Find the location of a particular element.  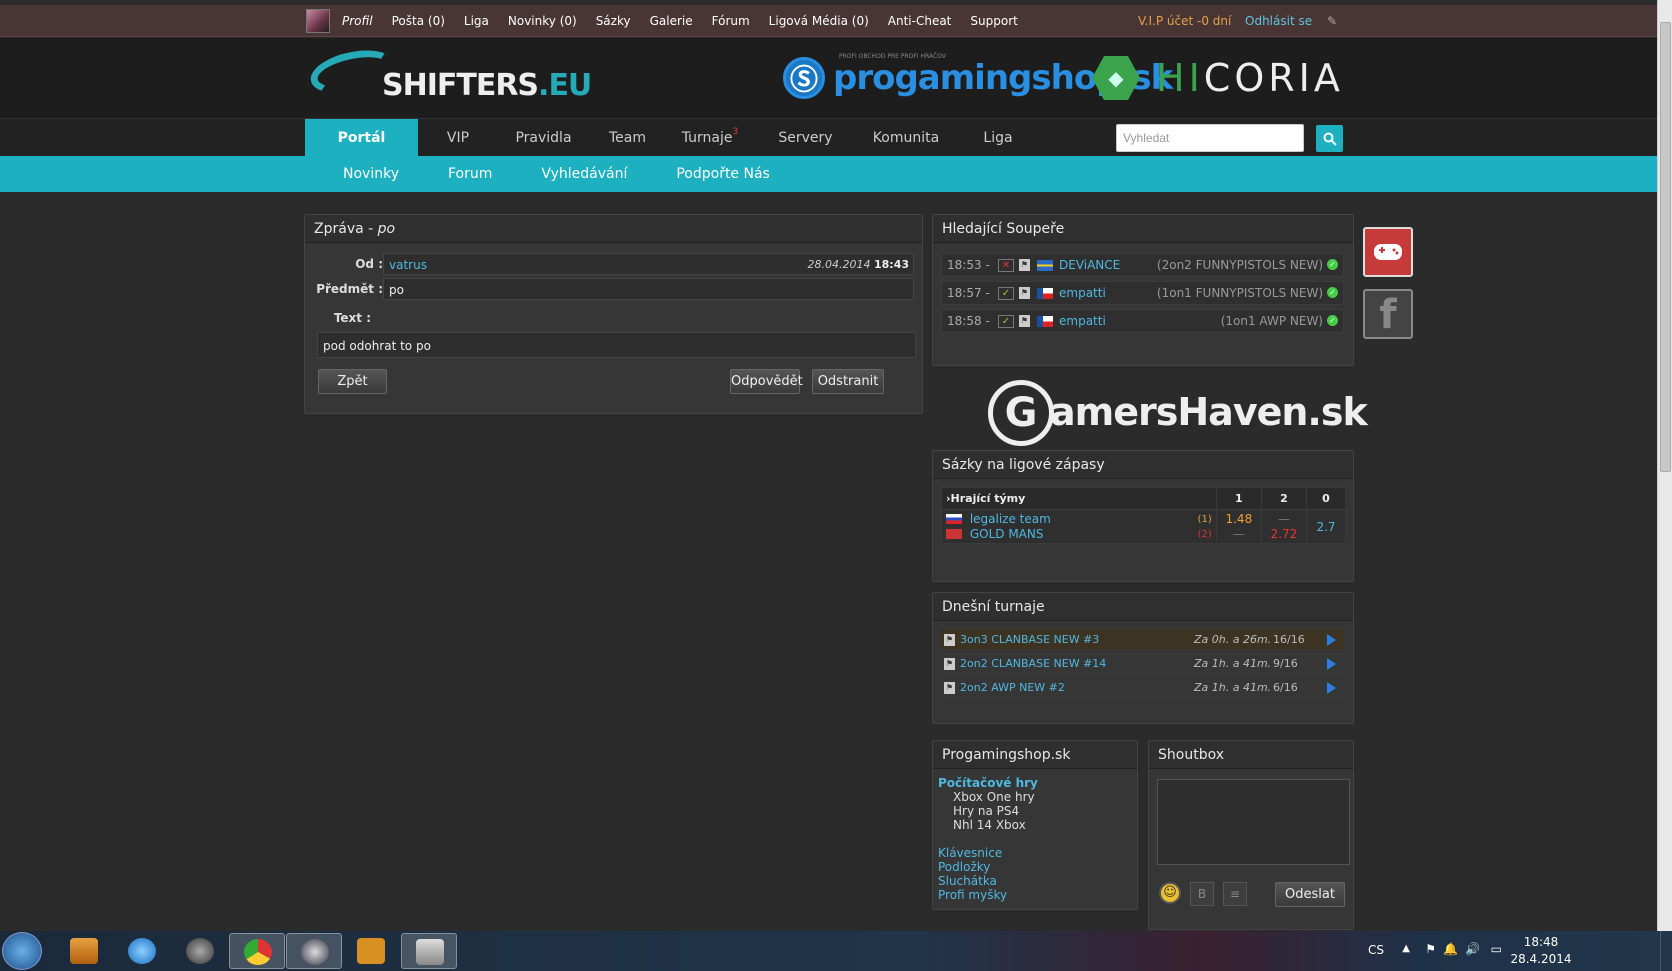

scrollbar-thumb is located at coordinates (1665, 247).